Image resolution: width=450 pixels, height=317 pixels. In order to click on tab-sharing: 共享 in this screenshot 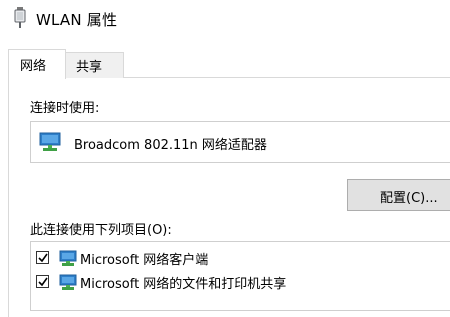, I will do `click(94, 65)`.